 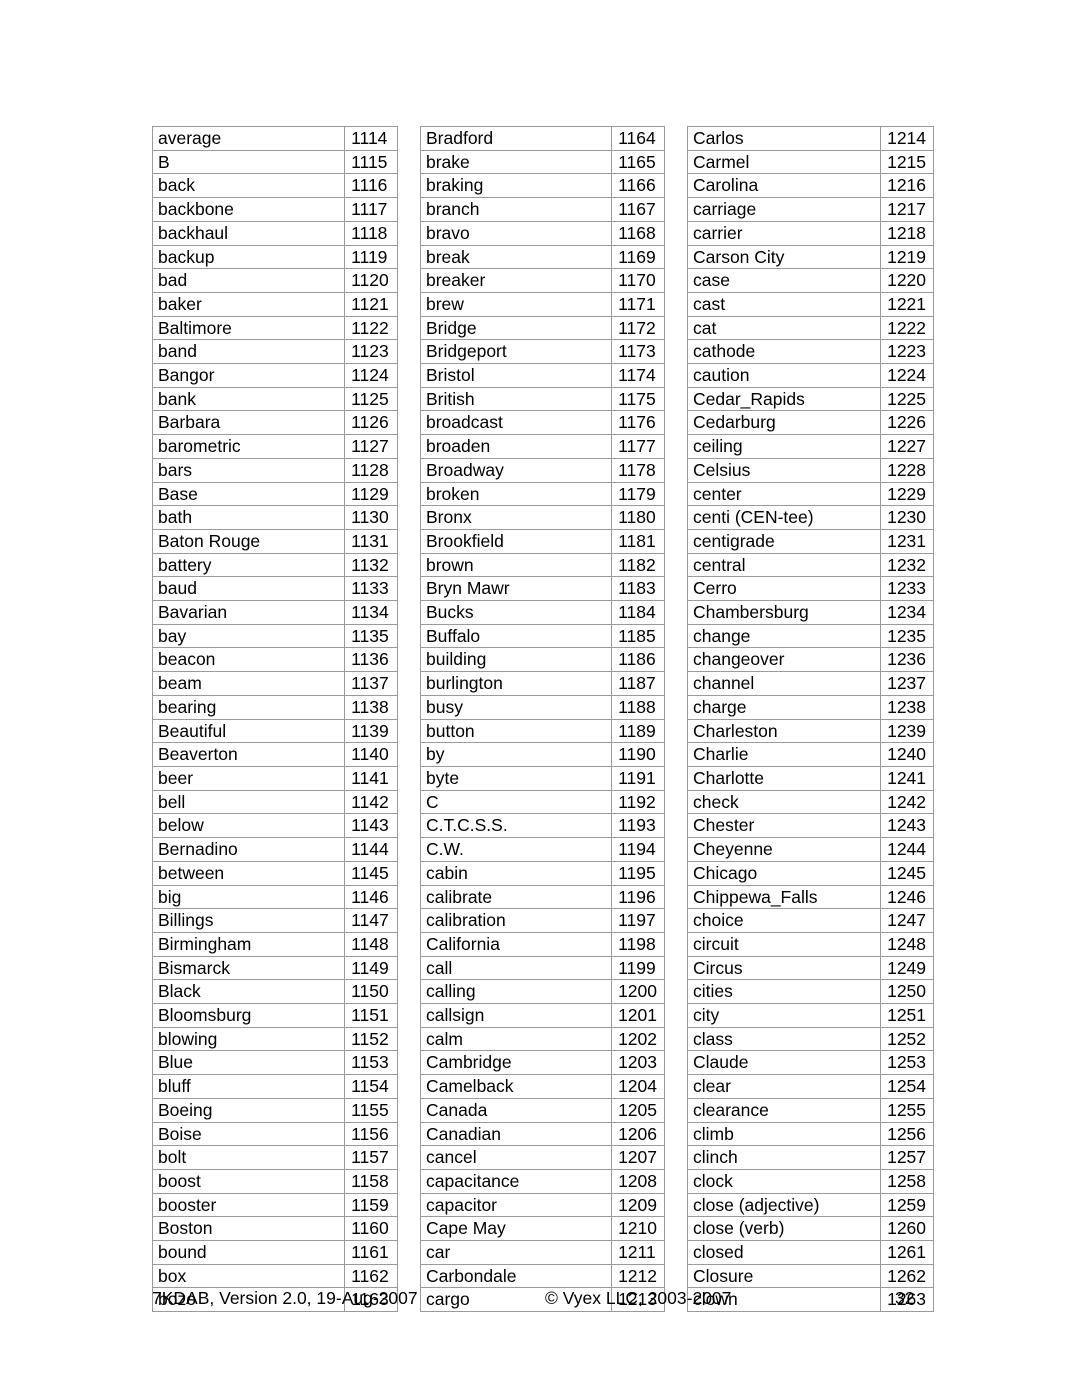 I want to click on glossary-code: 1208, so click(x=638, y=1181).